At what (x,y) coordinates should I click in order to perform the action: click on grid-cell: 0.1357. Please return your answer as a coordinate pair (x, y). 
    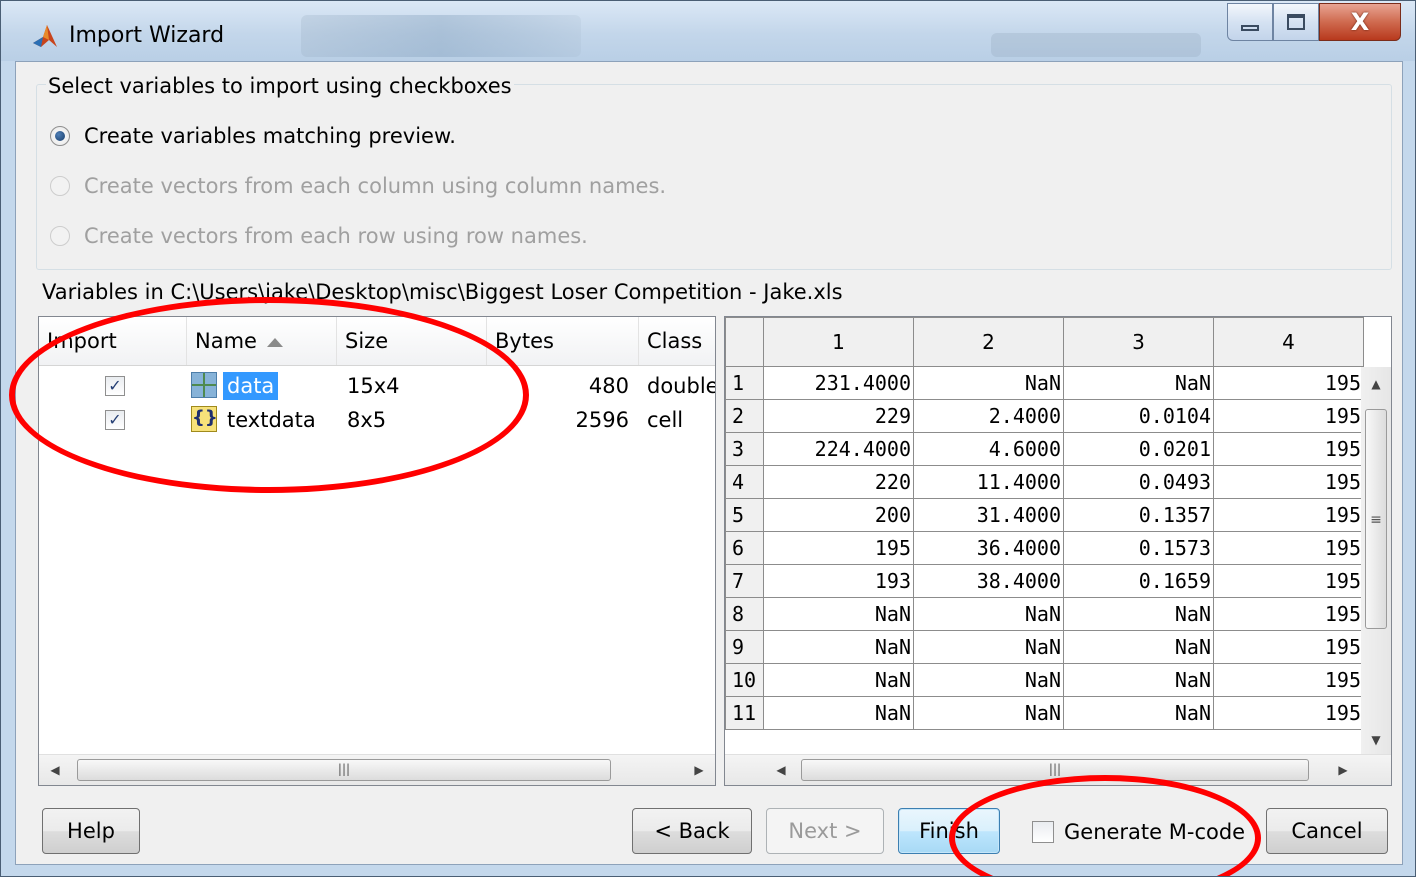
    Looking at the image, I should click on (1138, 515).